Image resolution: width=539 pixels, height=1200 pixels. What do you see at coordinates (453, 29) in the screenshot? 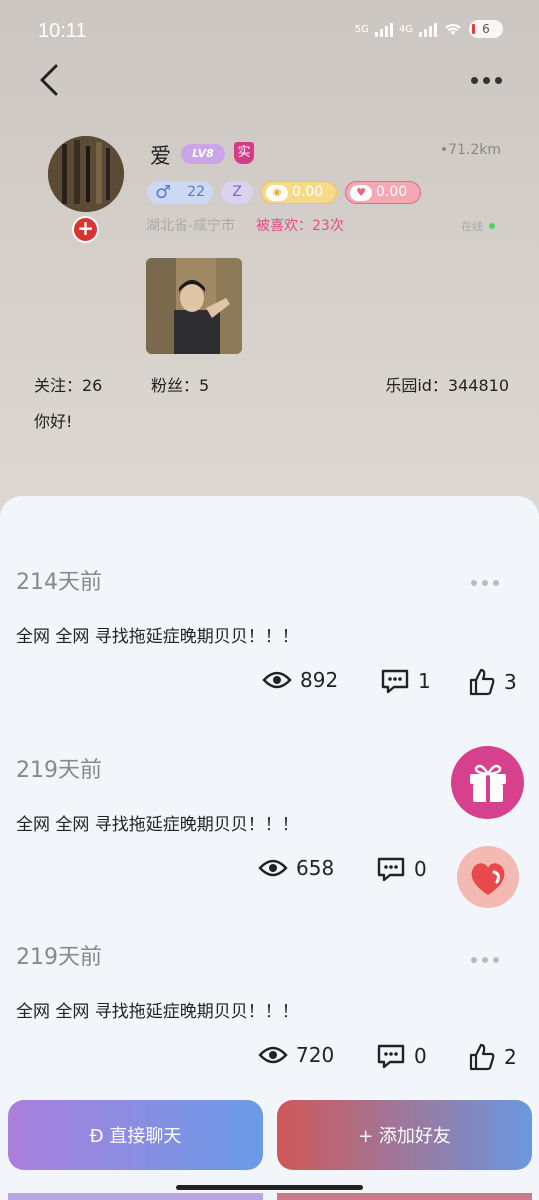
I see `wifi-icon` at bounding box center [453, 29].